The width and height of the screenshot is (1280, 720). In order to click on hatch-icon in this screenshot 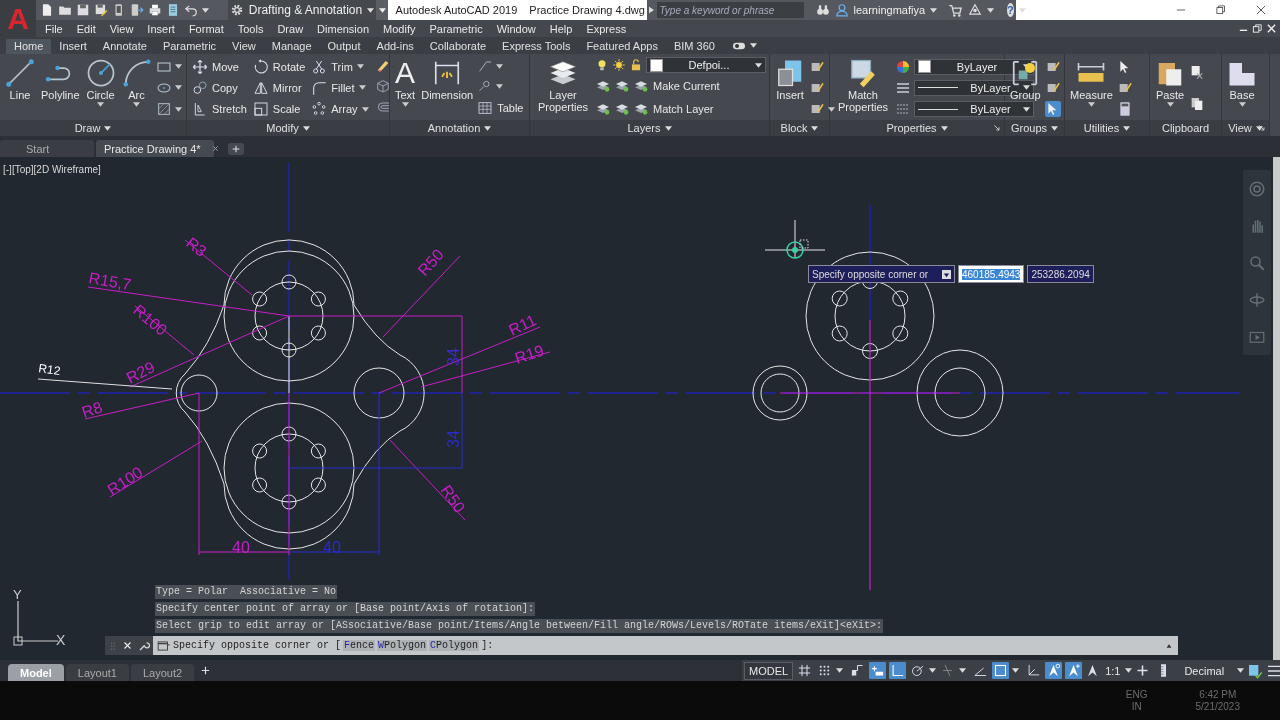, I will do `click(163, 109)`.